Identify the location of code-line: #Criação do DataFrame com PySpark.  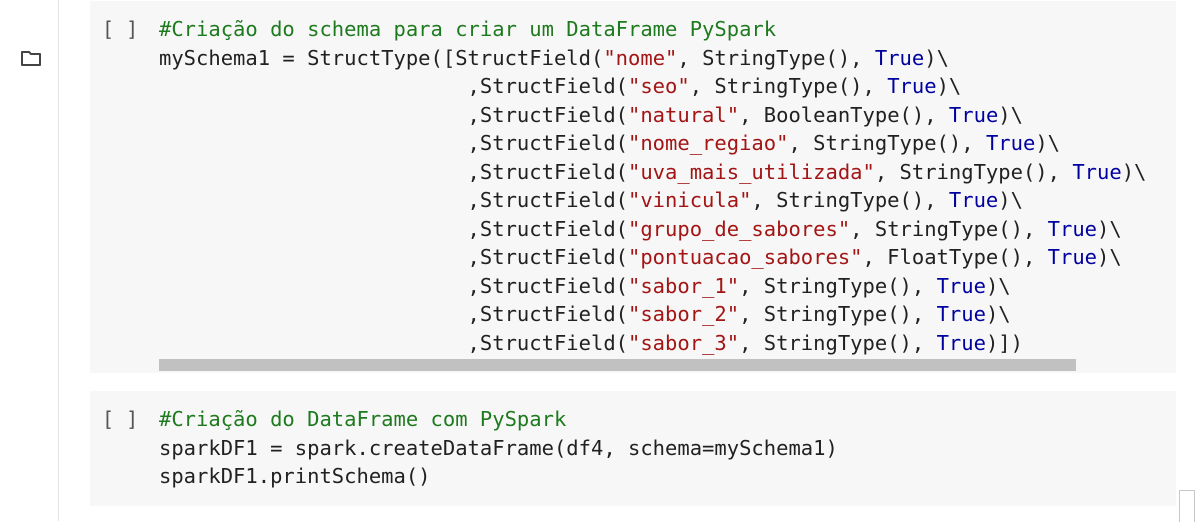
(498, 419).